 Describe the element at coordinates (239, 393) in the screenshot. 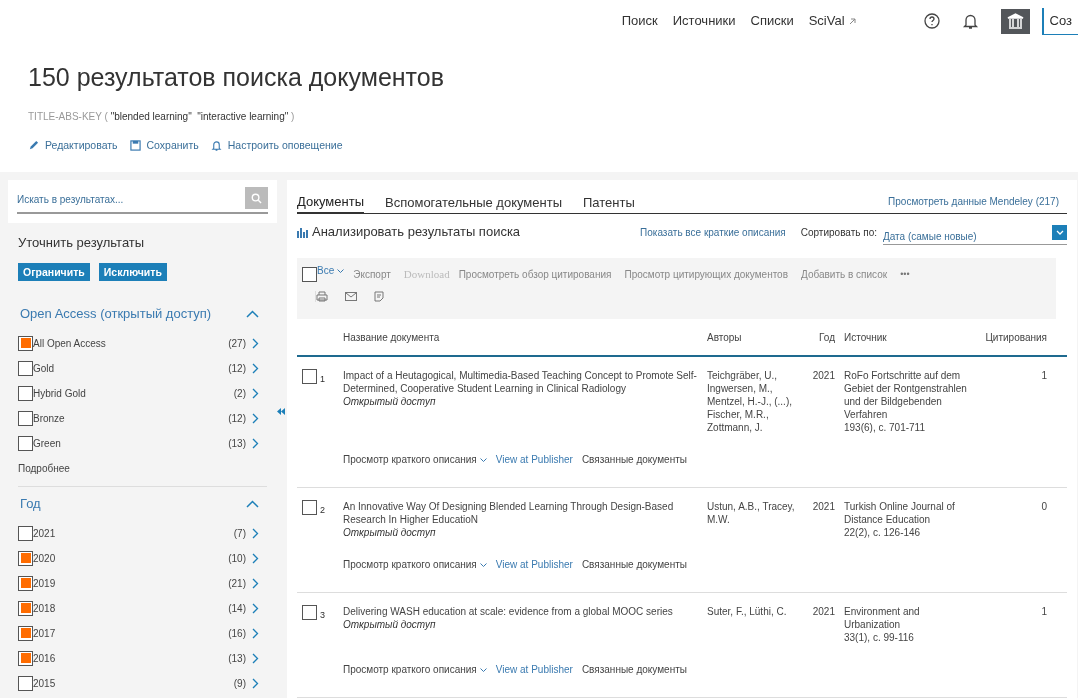

I see `facet-count: (2)` at that location.